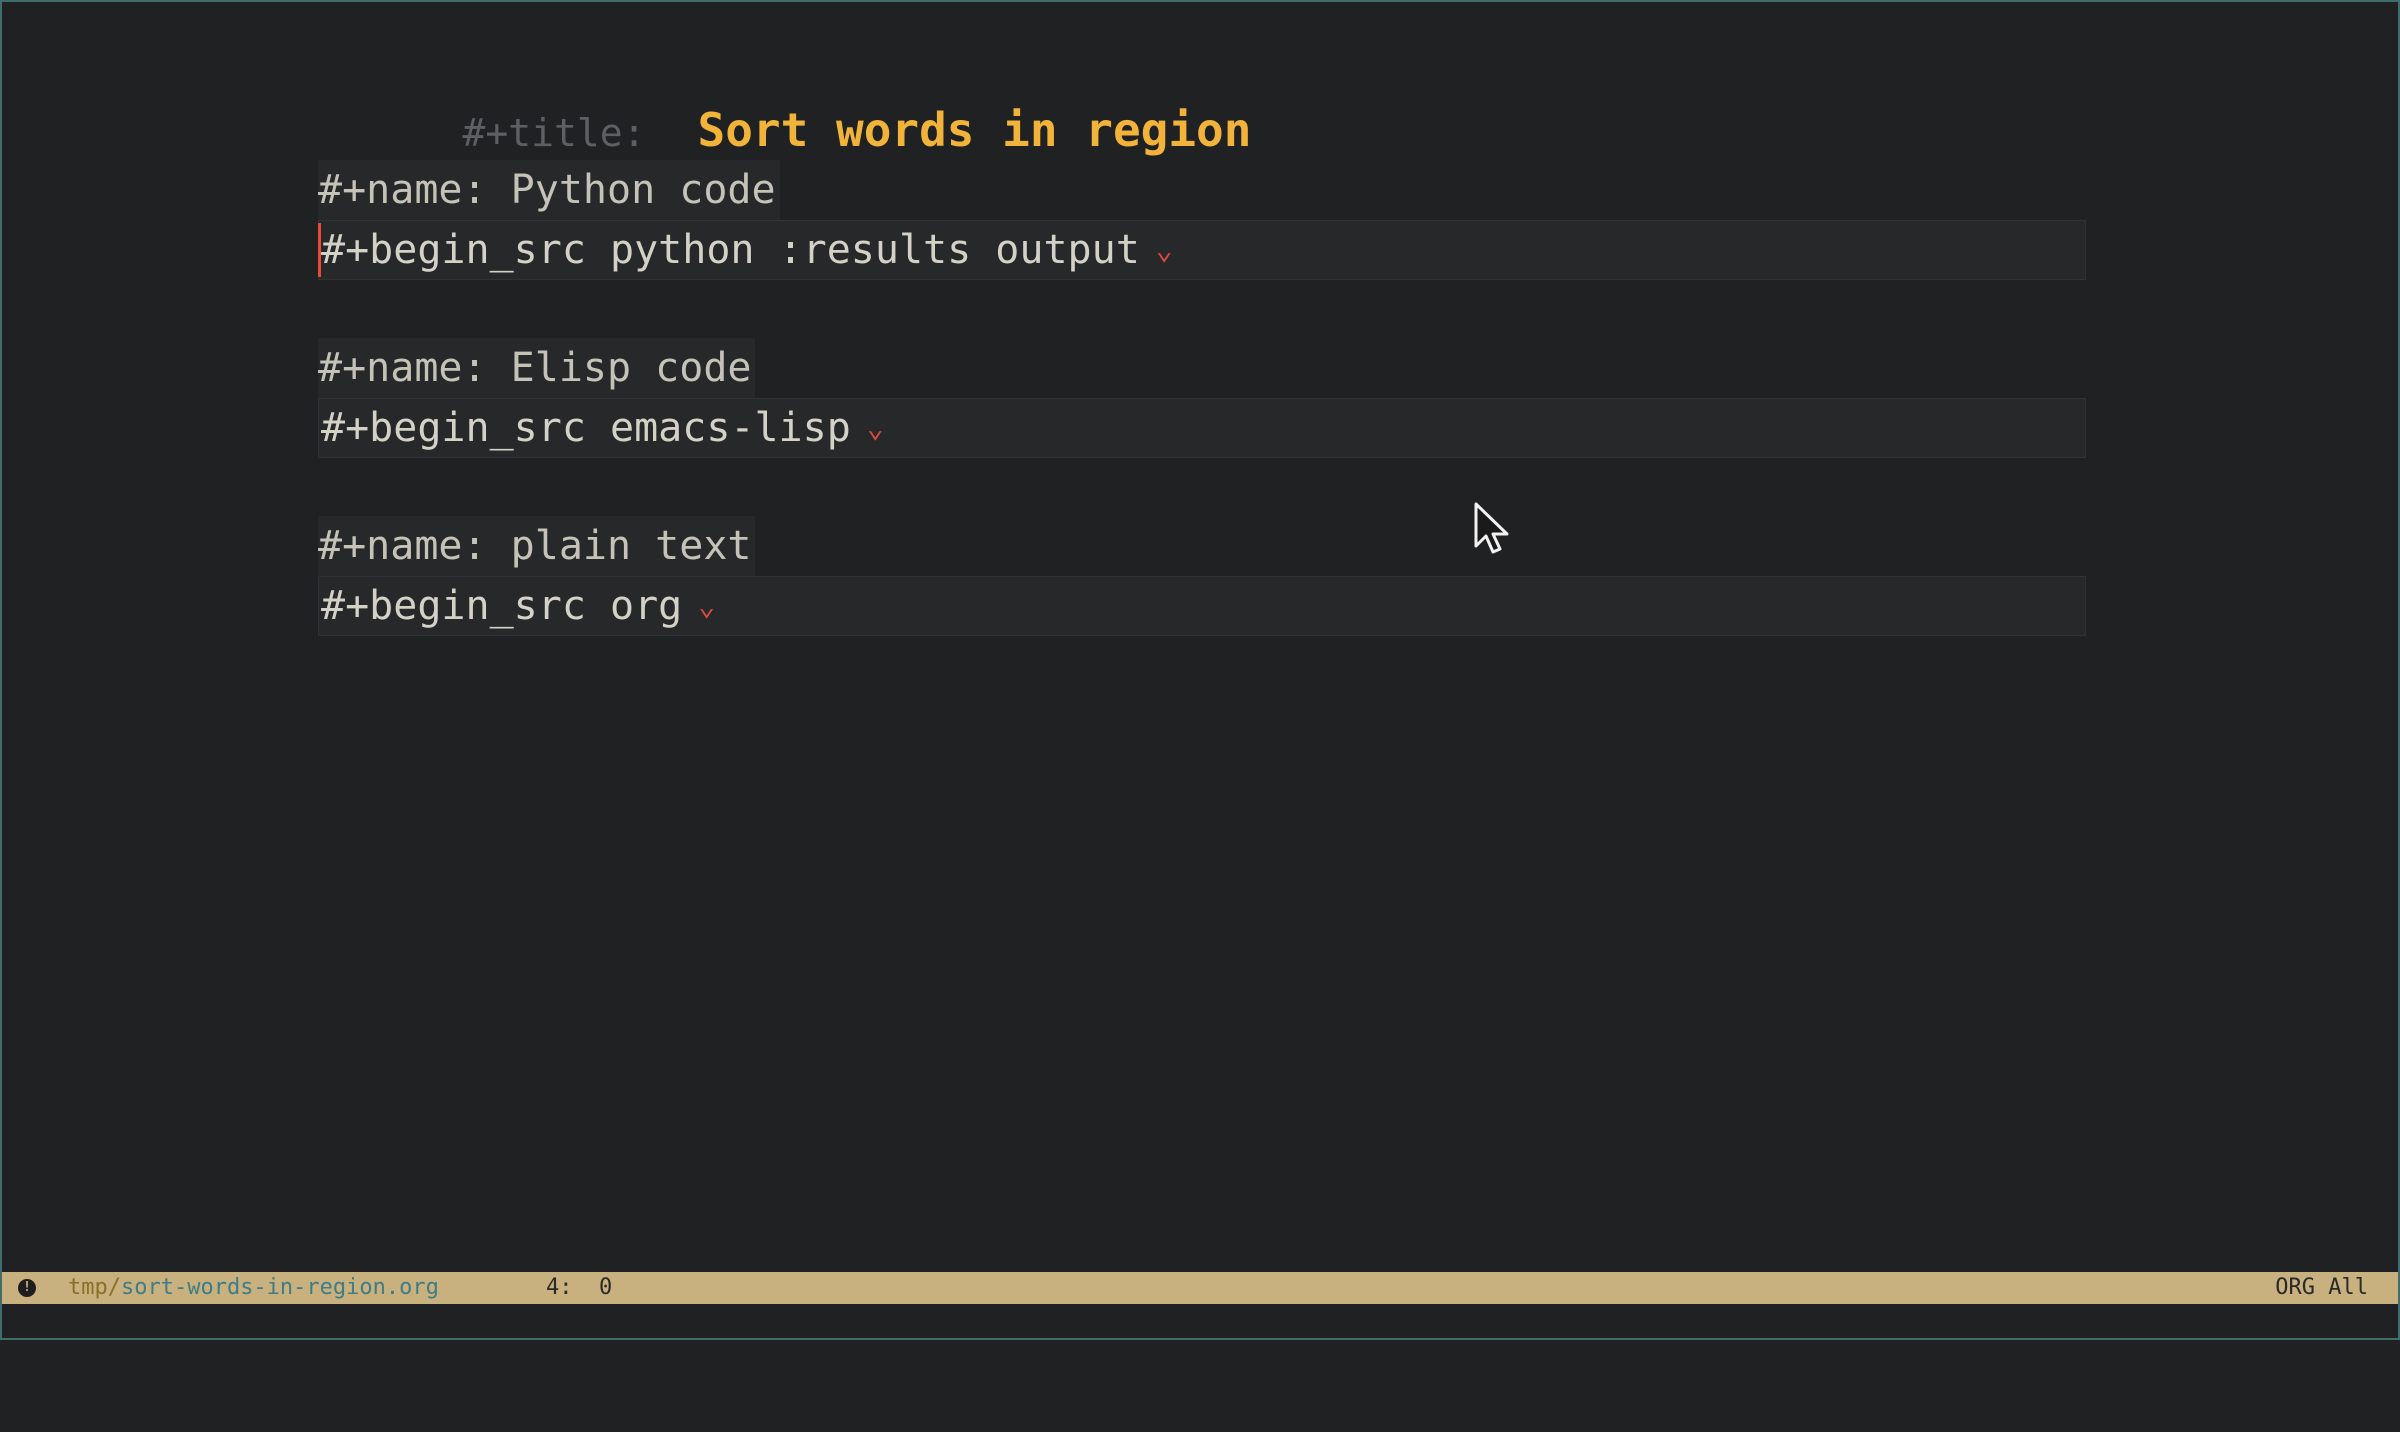 This screenshot has width=2400, height=1432. What do you see at coordinates (537, 368) in the screenshot?
I see `block-name-elisp: #+name: Elisp code` at bounding box center [537, 368].